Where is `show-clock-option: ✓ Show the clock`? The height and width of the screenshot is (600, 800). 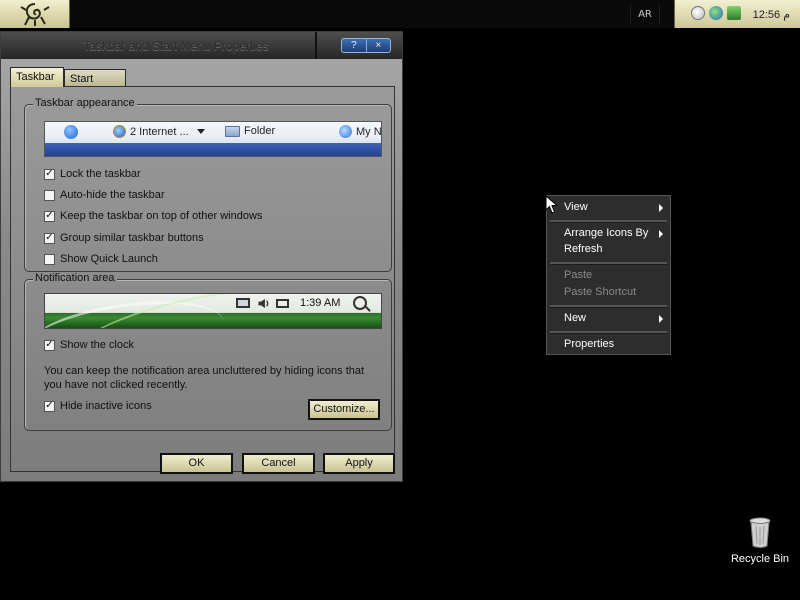
show-clock-option: ✓ Show the clock is located at coordinates (89, 345).